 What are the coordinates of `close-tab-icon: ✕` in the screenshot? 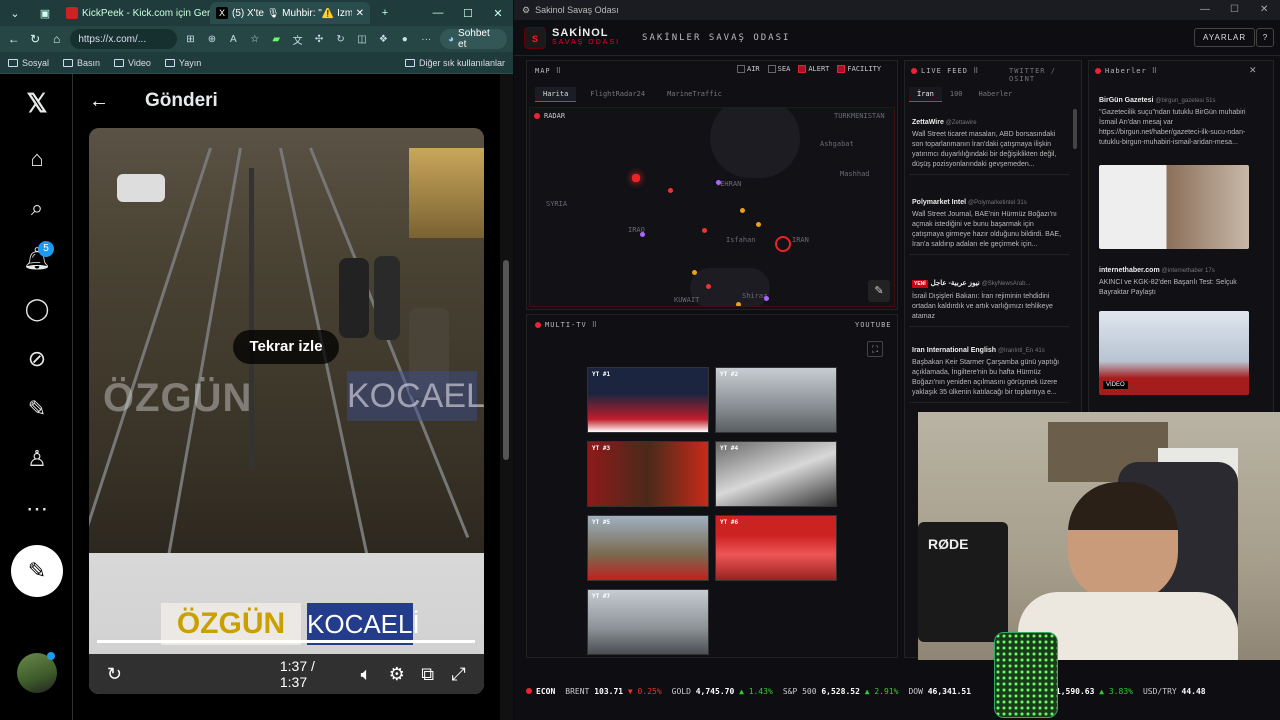 It's located at (360, 13).